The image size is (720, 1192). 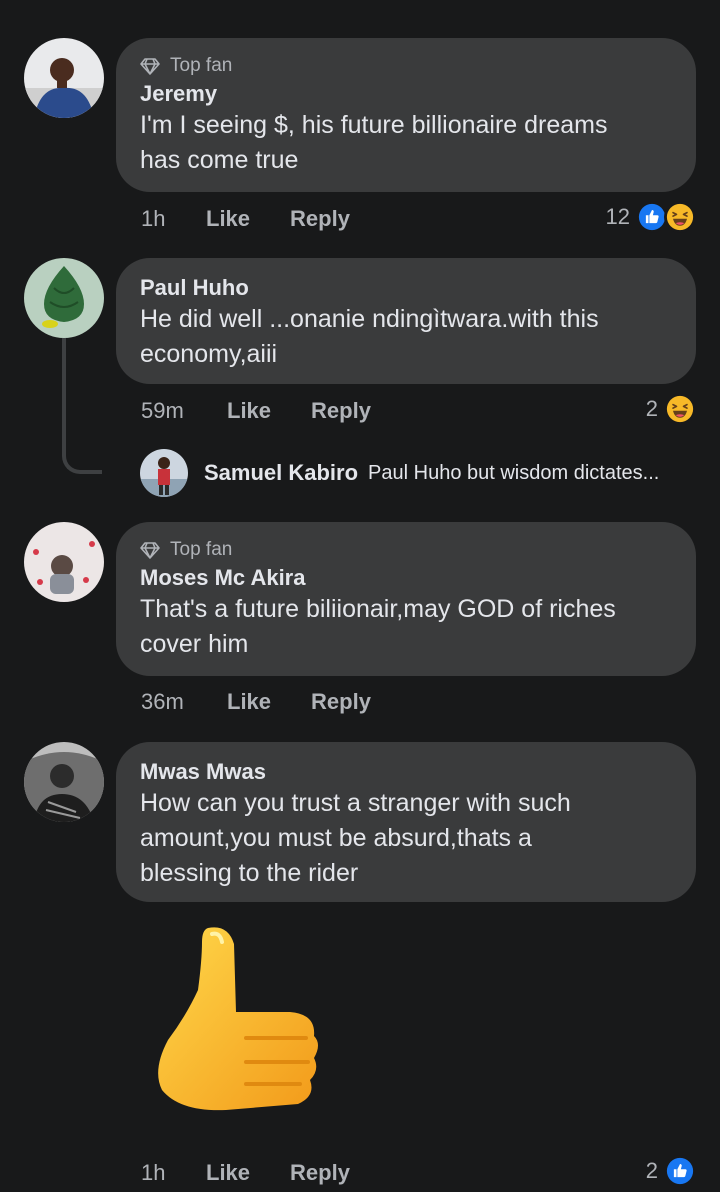 I want to click on reply-thread-line, so click(x=82, y=406).